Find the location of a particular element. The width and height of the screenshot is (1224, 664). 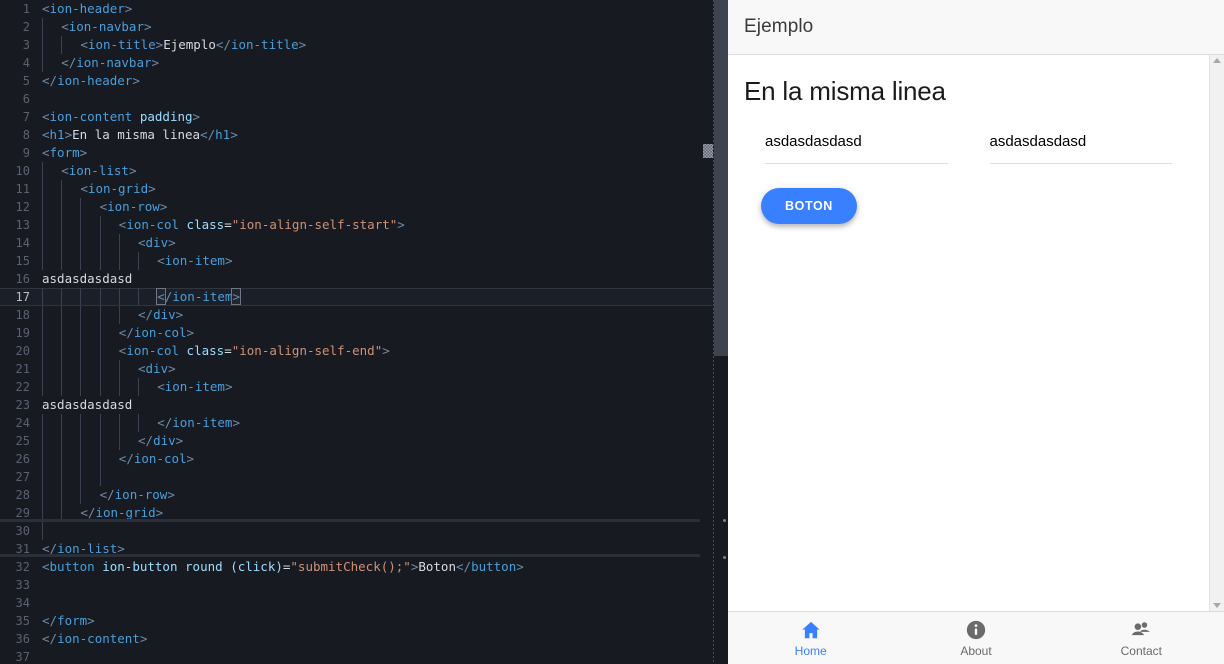

code-line: 7 <ion-content padding> is located at coordinates (364, 117).